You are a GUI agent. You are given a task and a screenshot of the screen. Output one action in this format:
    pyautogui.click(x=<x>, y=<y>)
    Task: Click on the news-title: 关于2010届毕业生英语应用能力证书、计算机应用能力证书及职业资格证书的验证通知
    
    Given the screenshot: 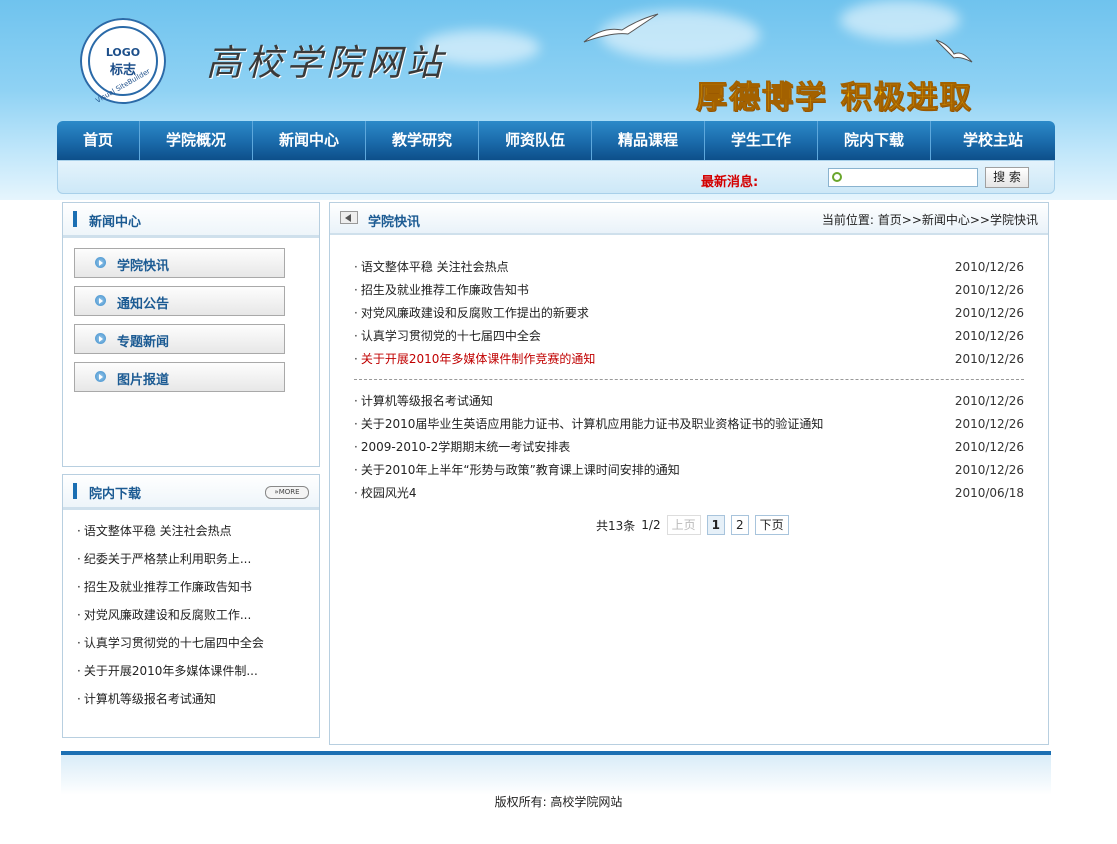 What is the action you would take?
    pyautogui.click(x=589, y=424)
    